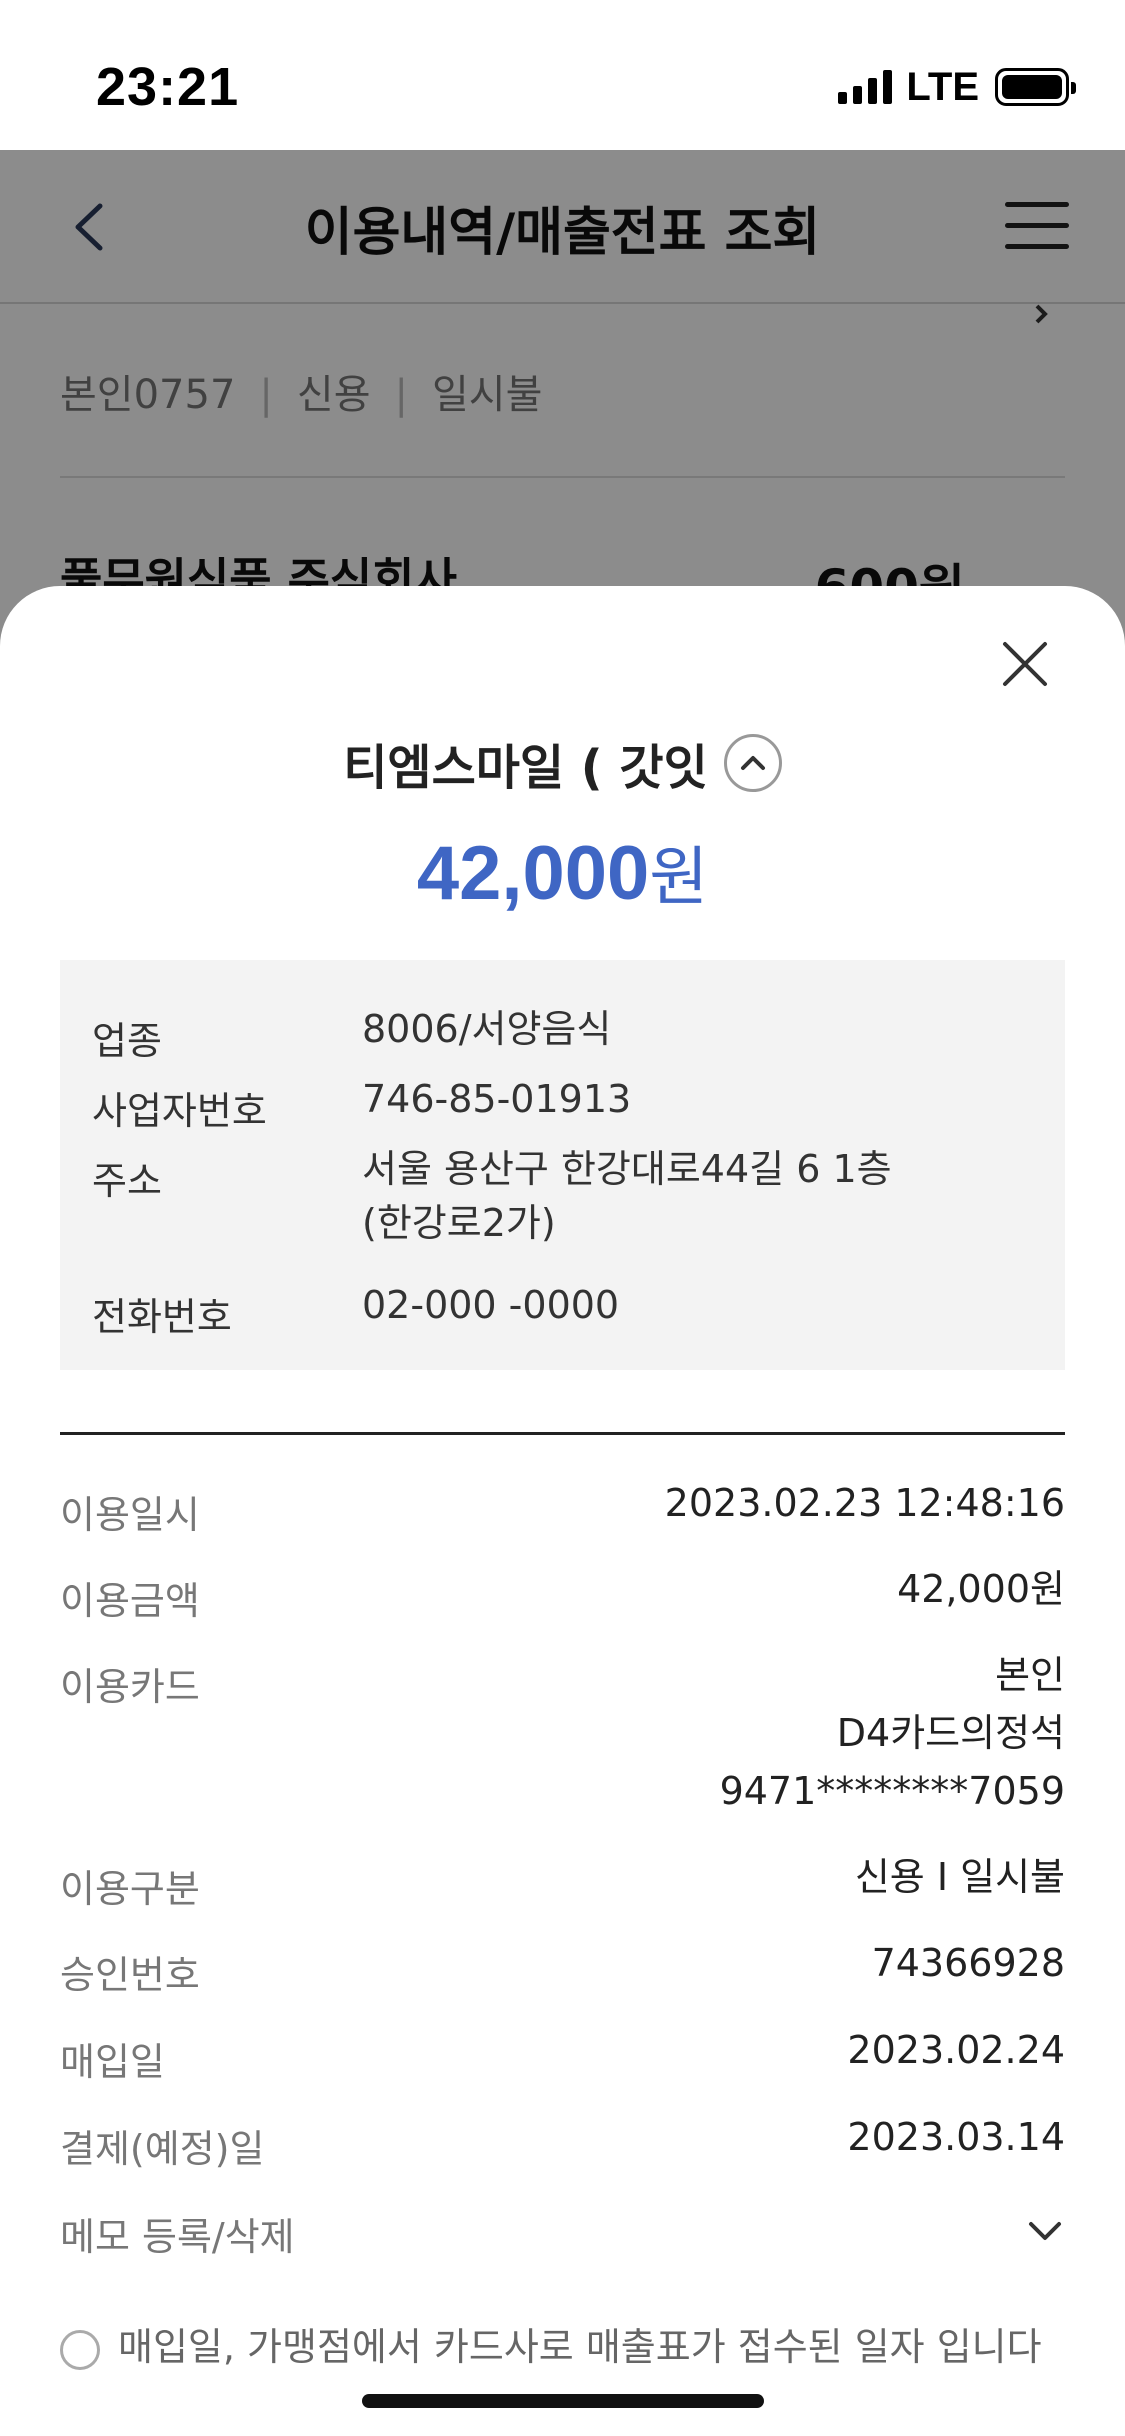 The width and height of the screenshot is (1125, 2436). I want to click on info-value: 02-000 -0000, so click(491, 1305).